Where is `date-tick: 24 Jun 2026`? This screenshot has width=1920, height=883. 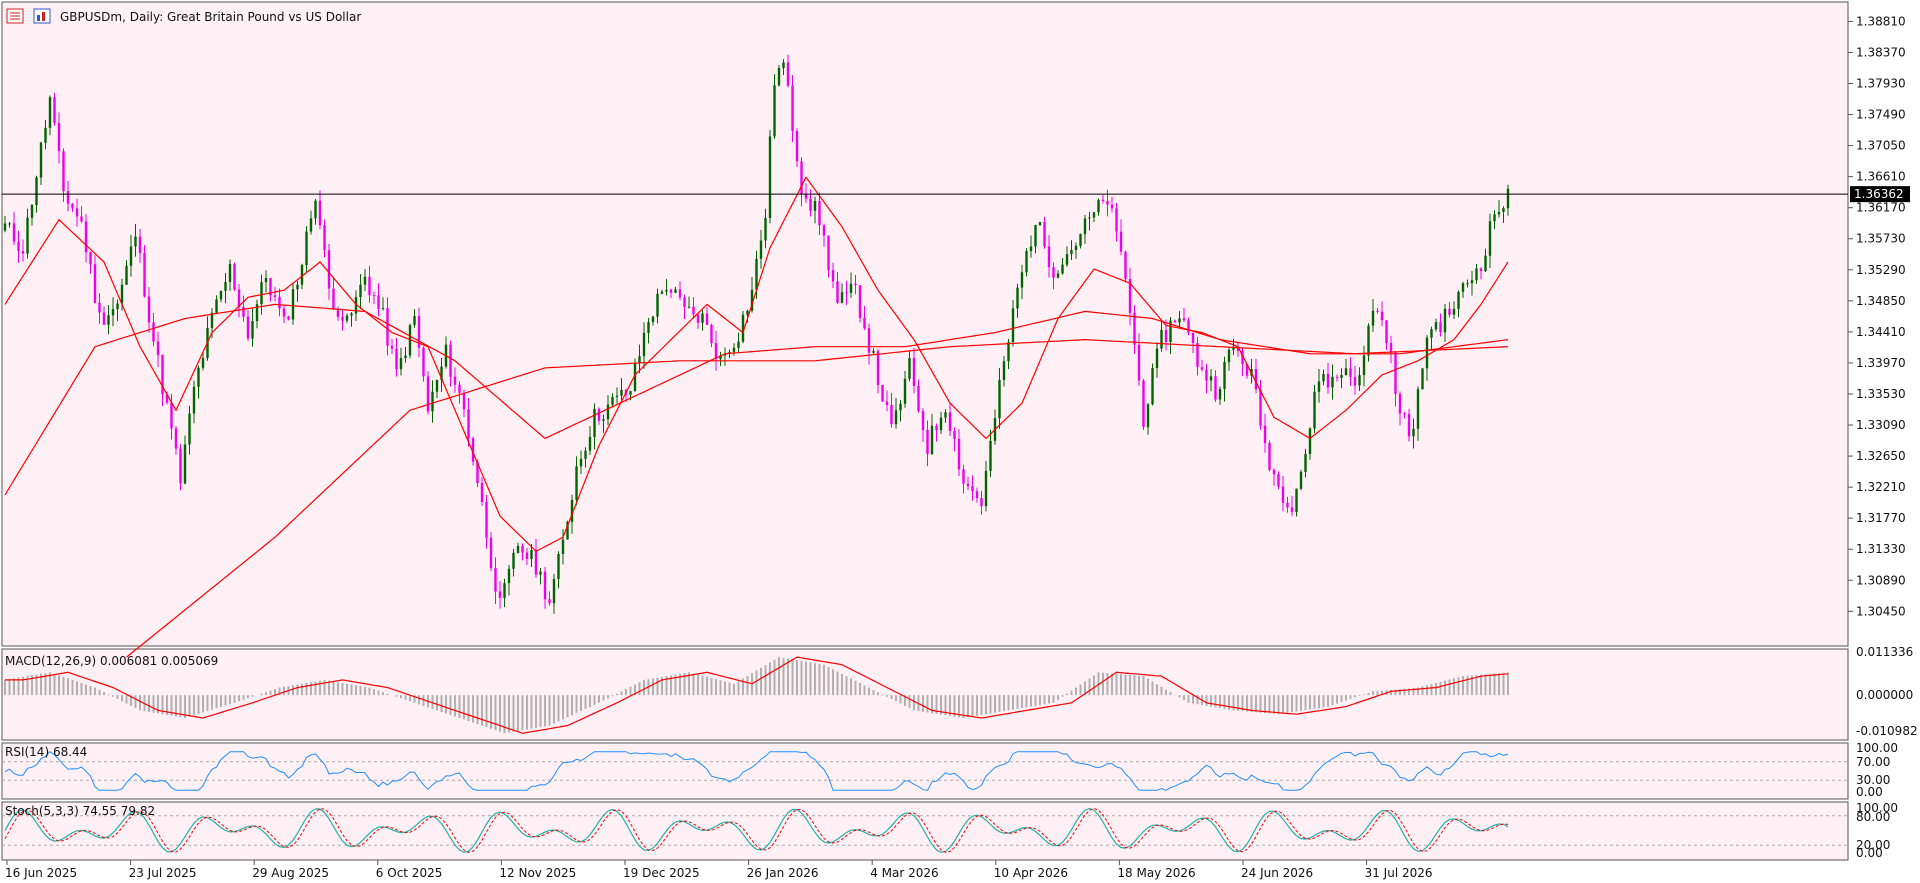 date-tick: 24 Jun 2026 is located at coordinates (1277, 873).